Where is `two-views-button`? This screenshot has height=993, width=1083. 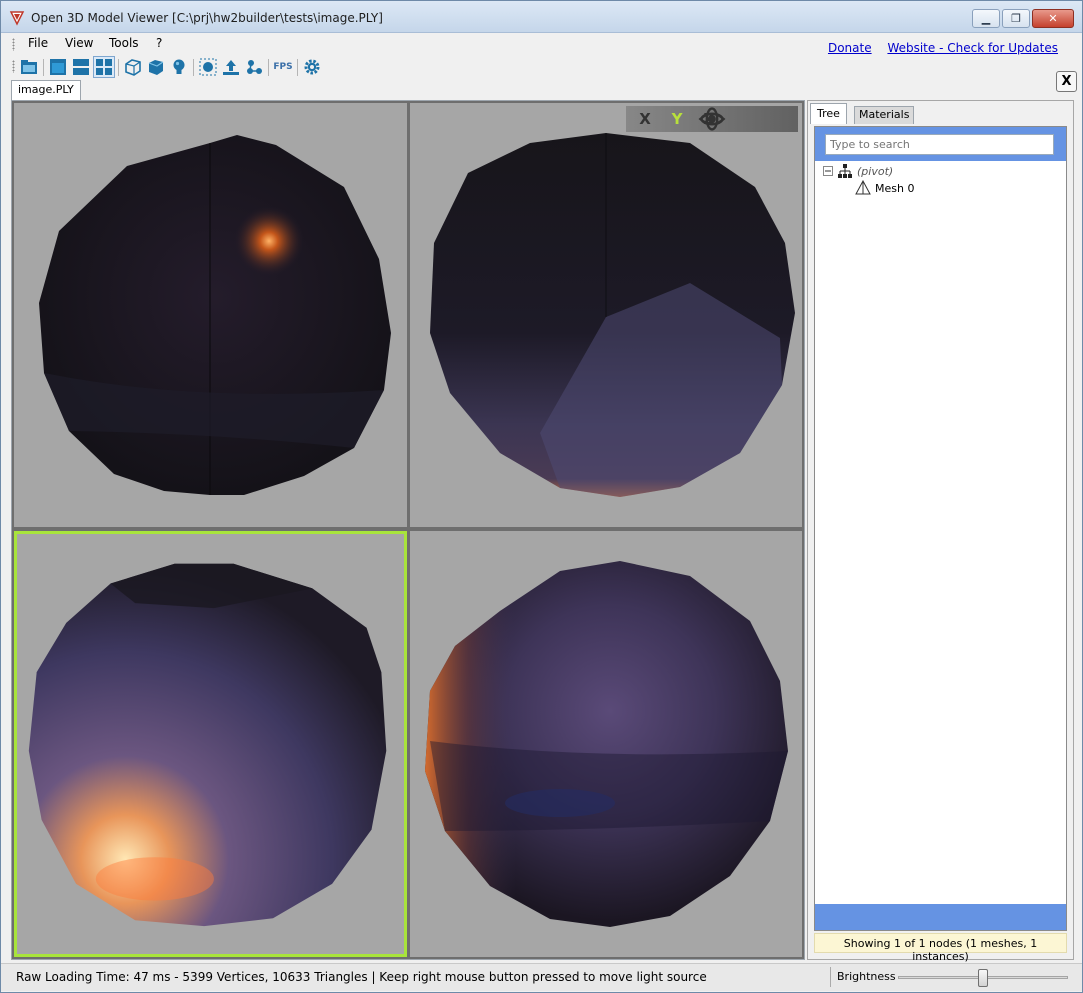 two-views-button is located at coordinates (81, 67).